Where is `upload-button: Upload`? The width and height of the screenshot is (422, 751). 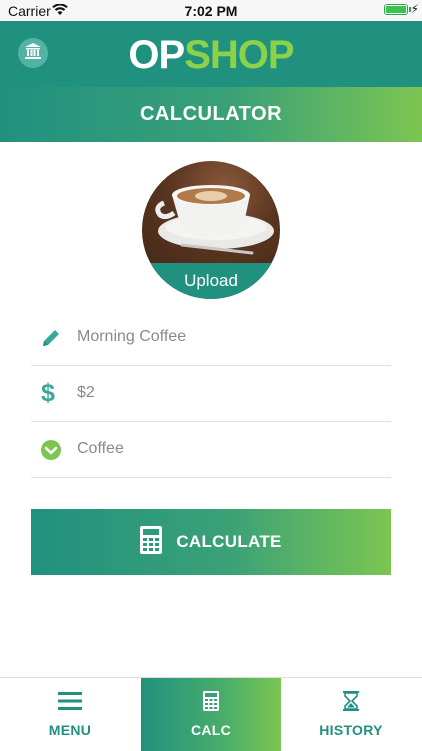 upload-button: Upload is located at coordinates (211, 281).